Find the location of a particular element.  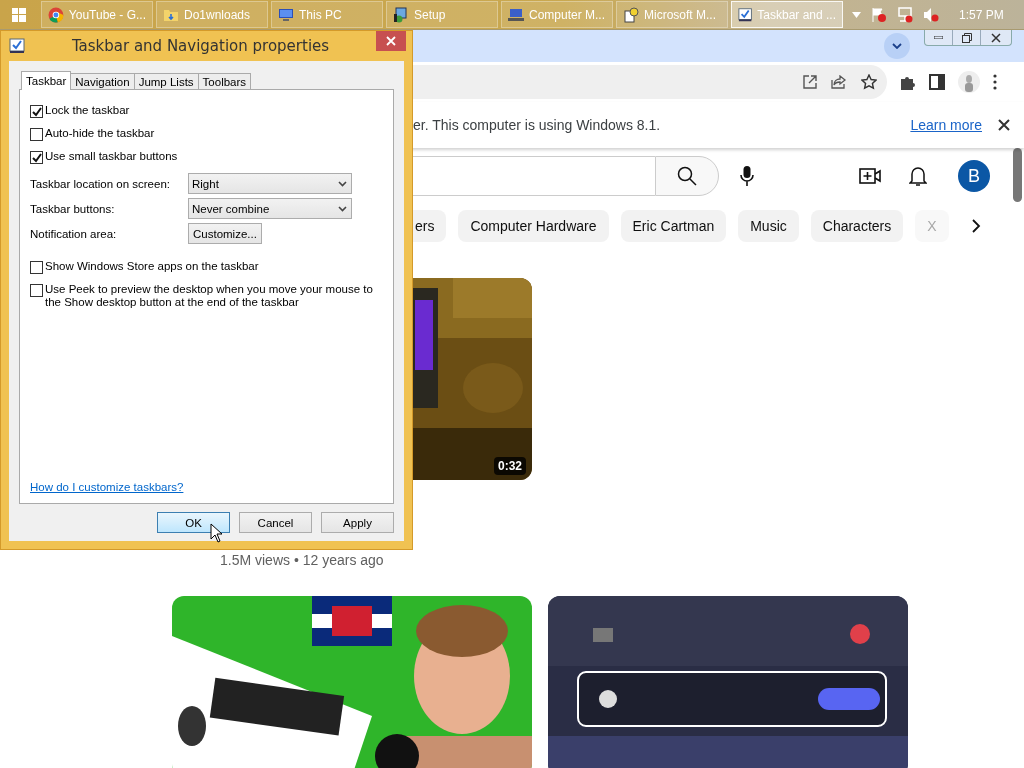

open-external-icon is located at coordinates (810, 82).